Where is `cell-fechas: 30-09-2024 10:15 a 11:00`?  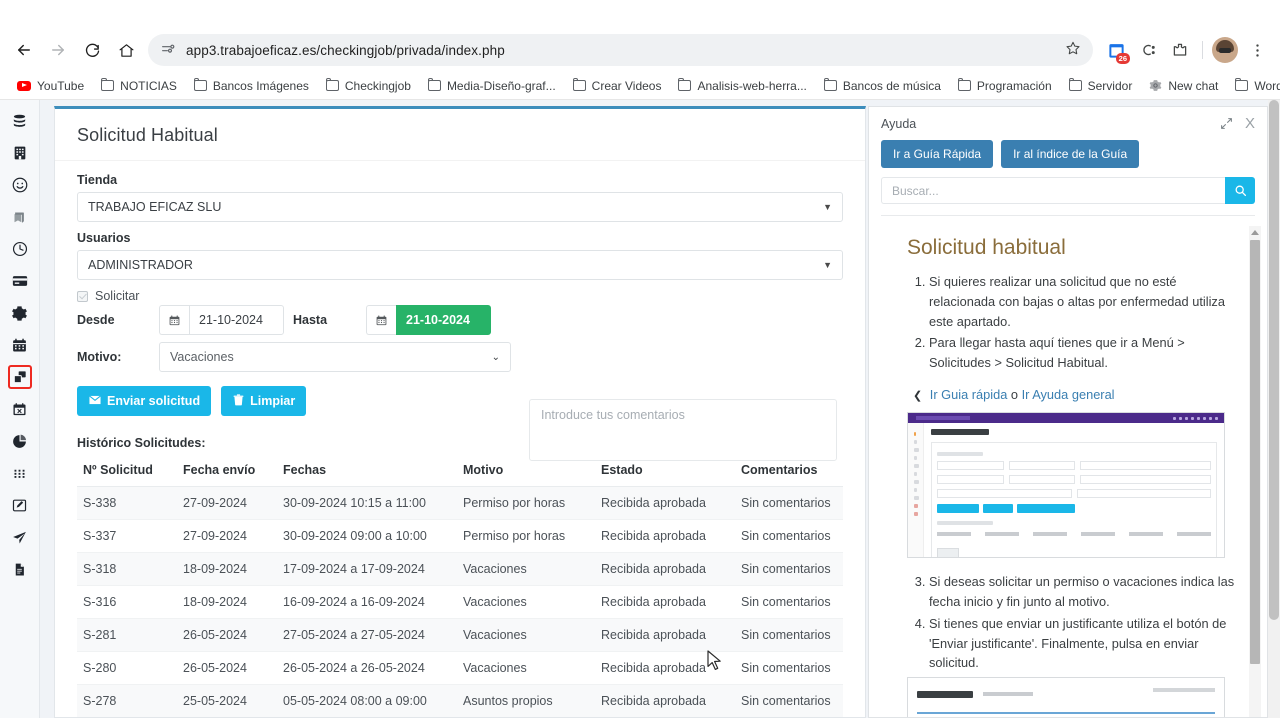
cell-fechas: 30-09-2024 10:15 a 11:00 is located at coordinates (367, 503).